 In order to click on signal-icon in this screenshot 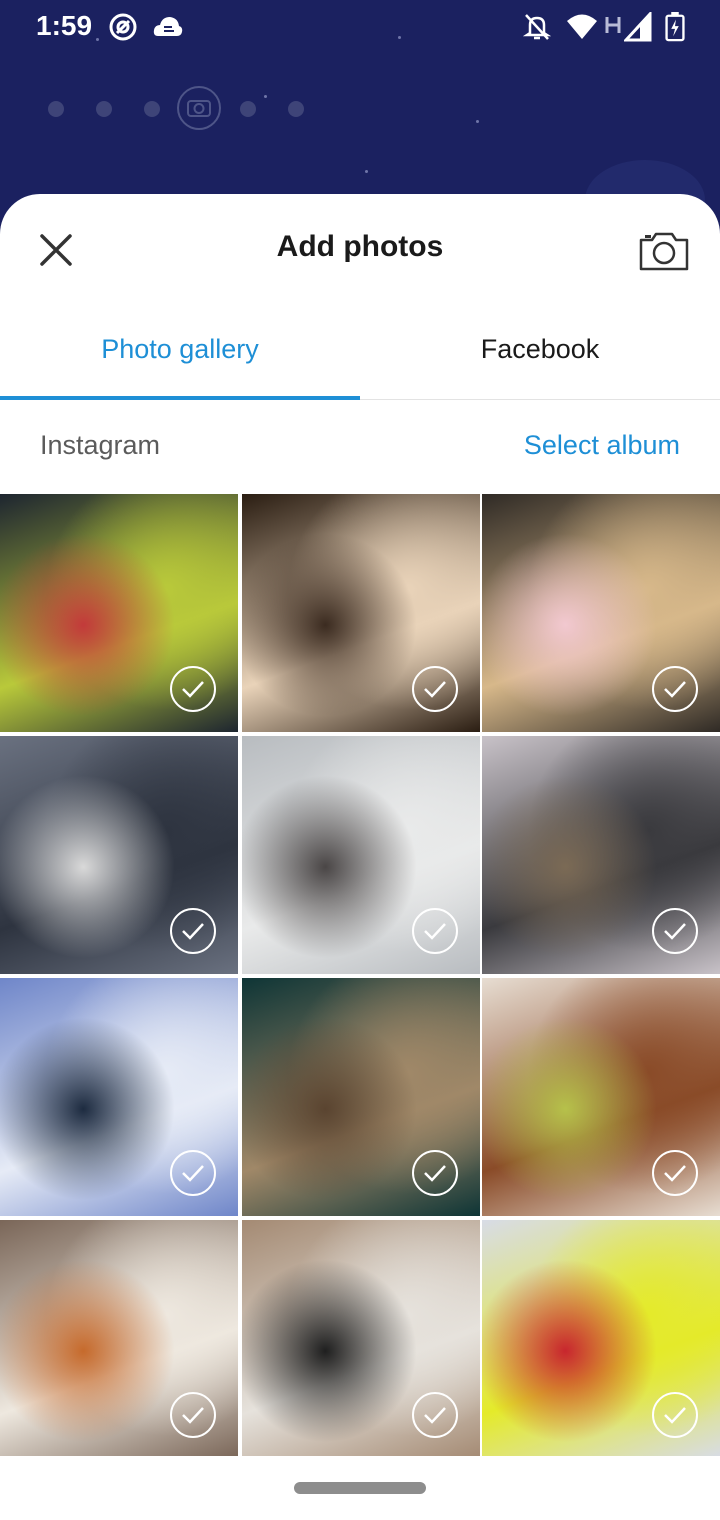, I will do `click(638, 27)`.